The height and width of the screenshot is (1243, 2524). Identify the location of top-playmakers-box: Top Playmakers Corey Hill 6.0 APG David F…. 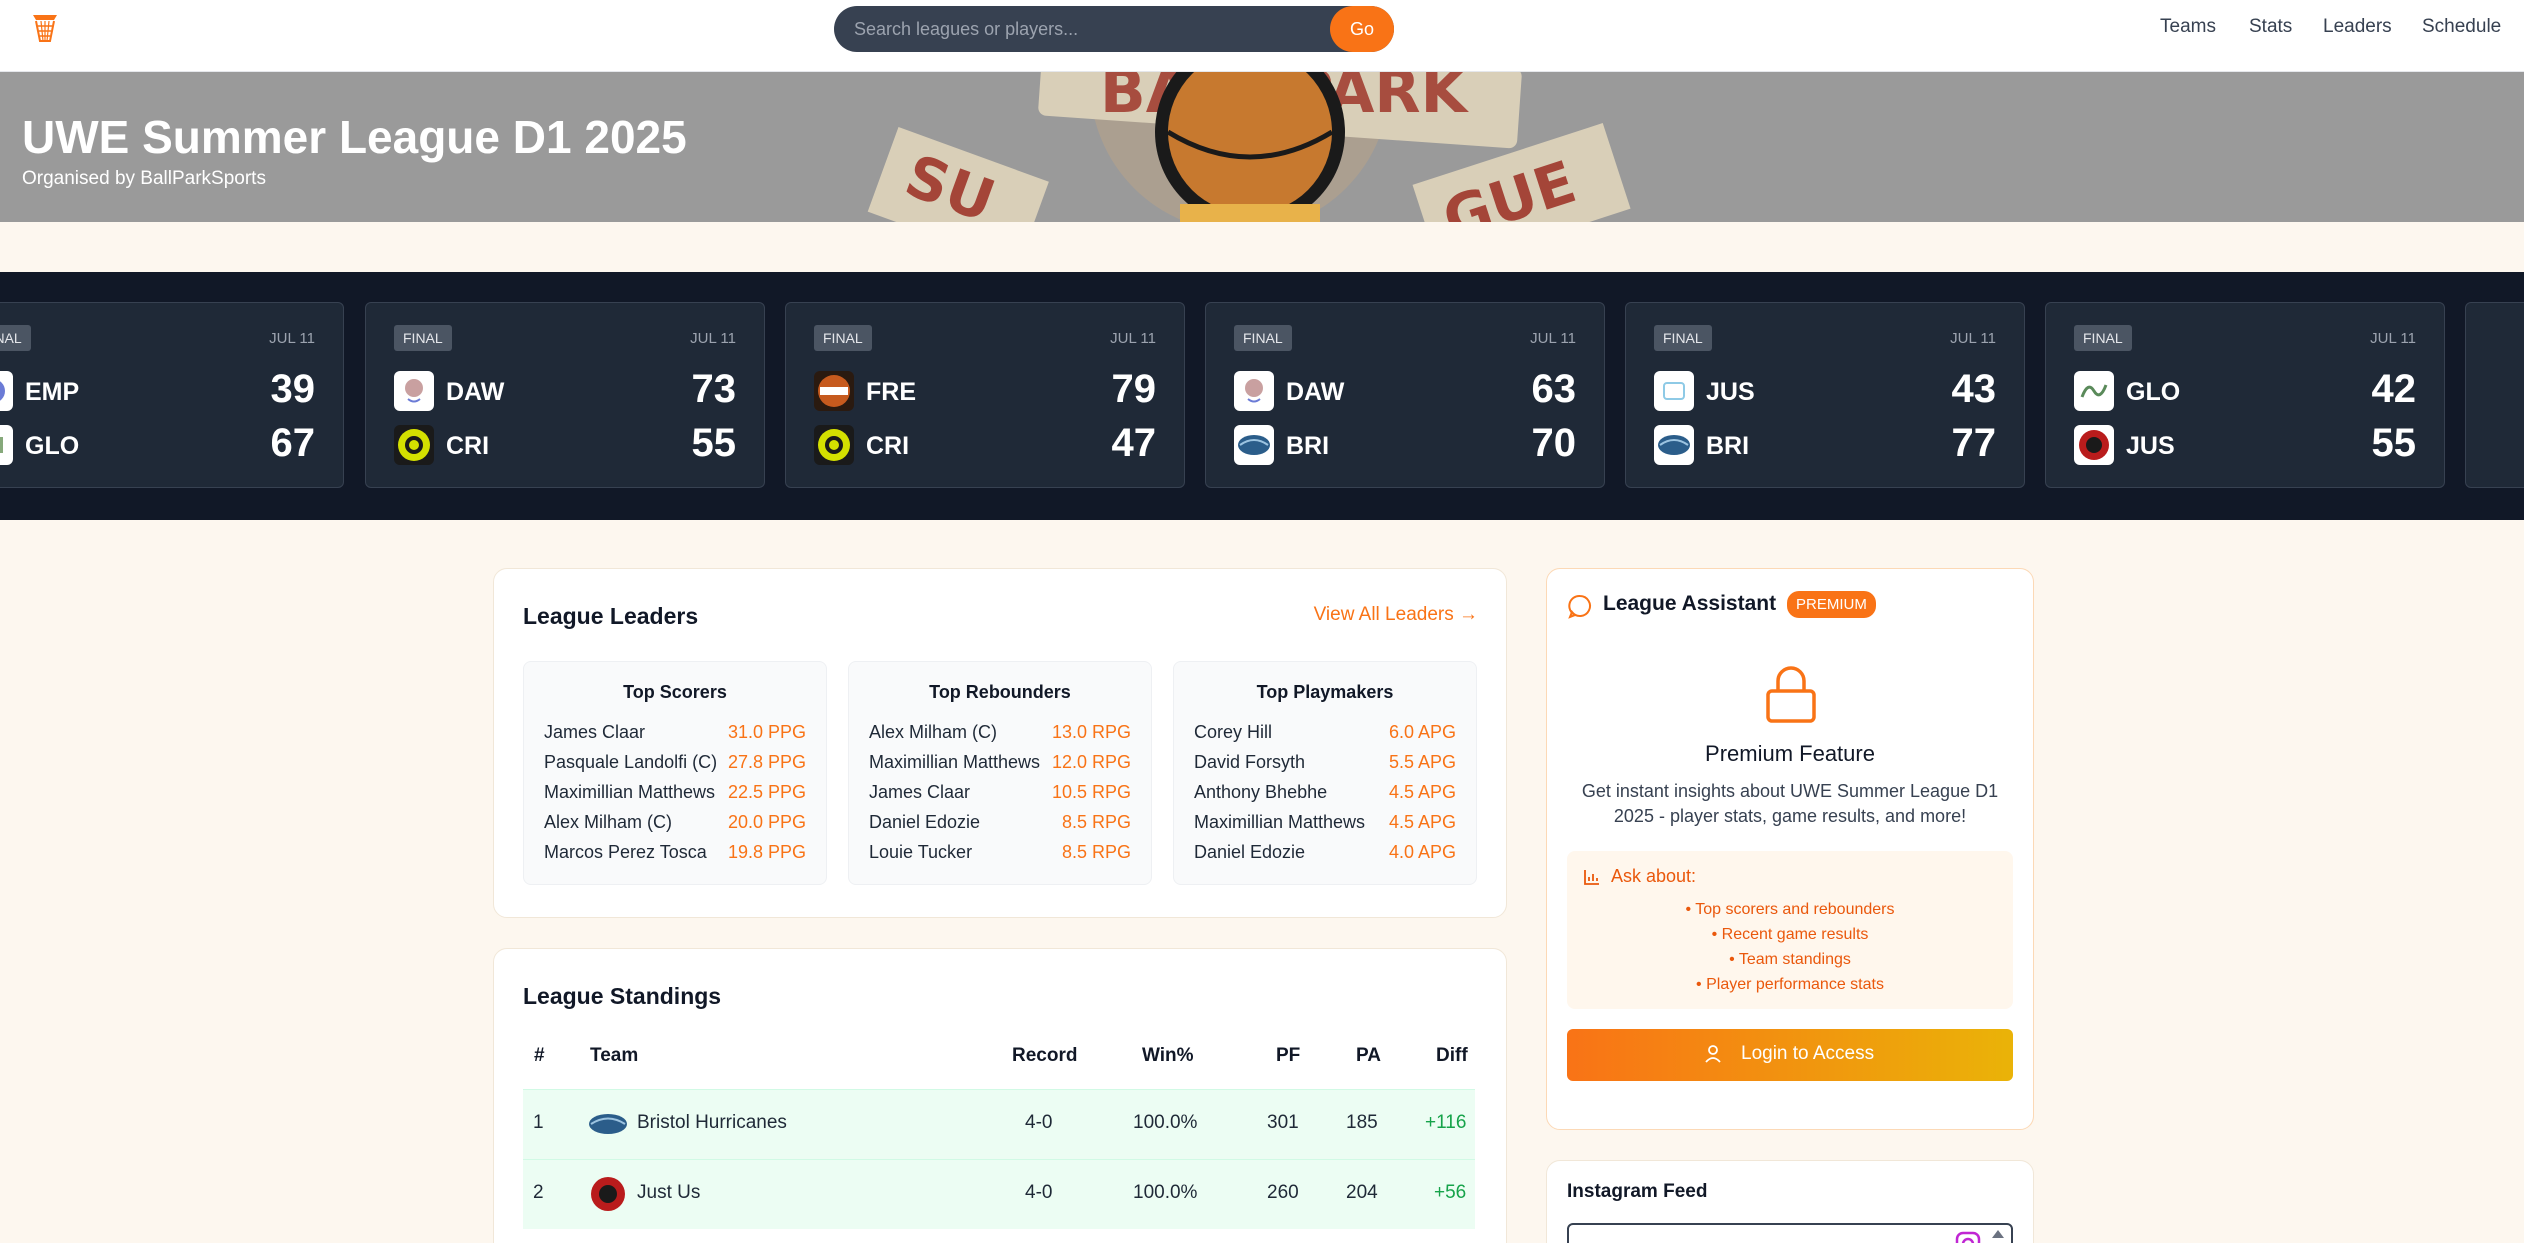
(1325, 773).